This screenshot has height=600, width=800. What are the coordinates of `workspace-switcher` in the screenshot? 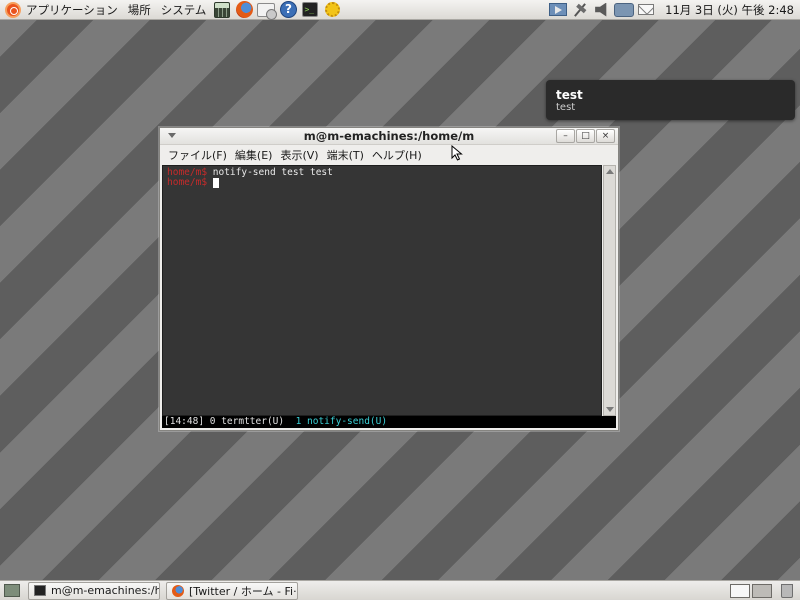 It's located at (764, 591).